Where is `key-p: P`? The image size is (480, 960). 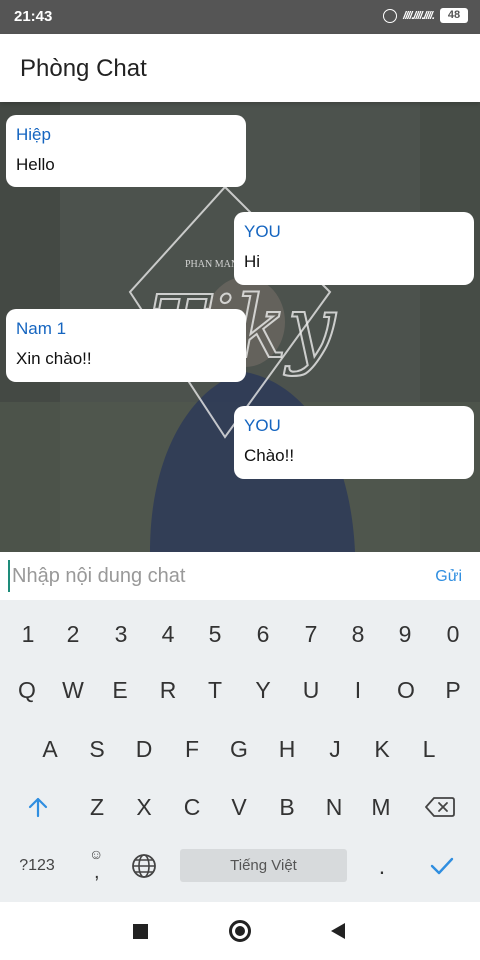 key-p: P is located at coordinates (453, 690).